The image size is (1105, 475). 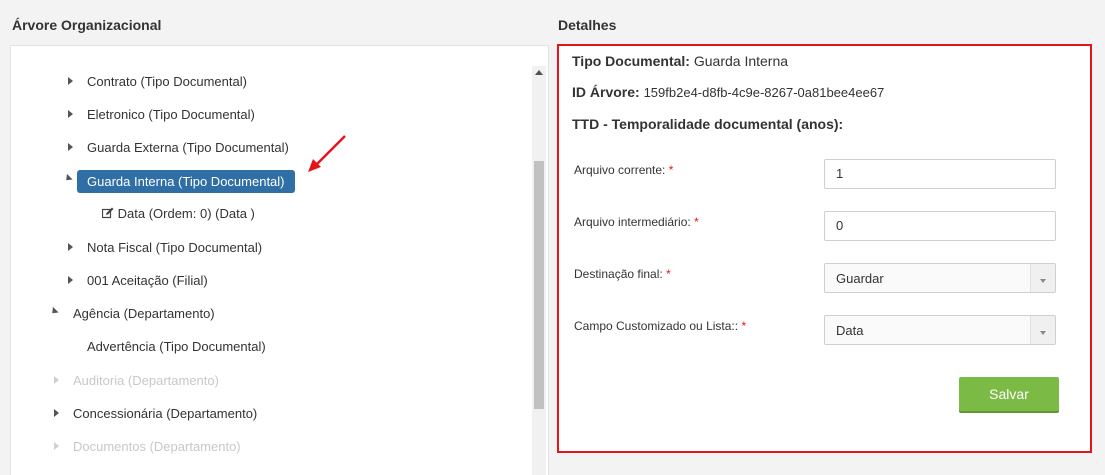 I want to click on tree-scrollbar, so click(x=539, y=270).